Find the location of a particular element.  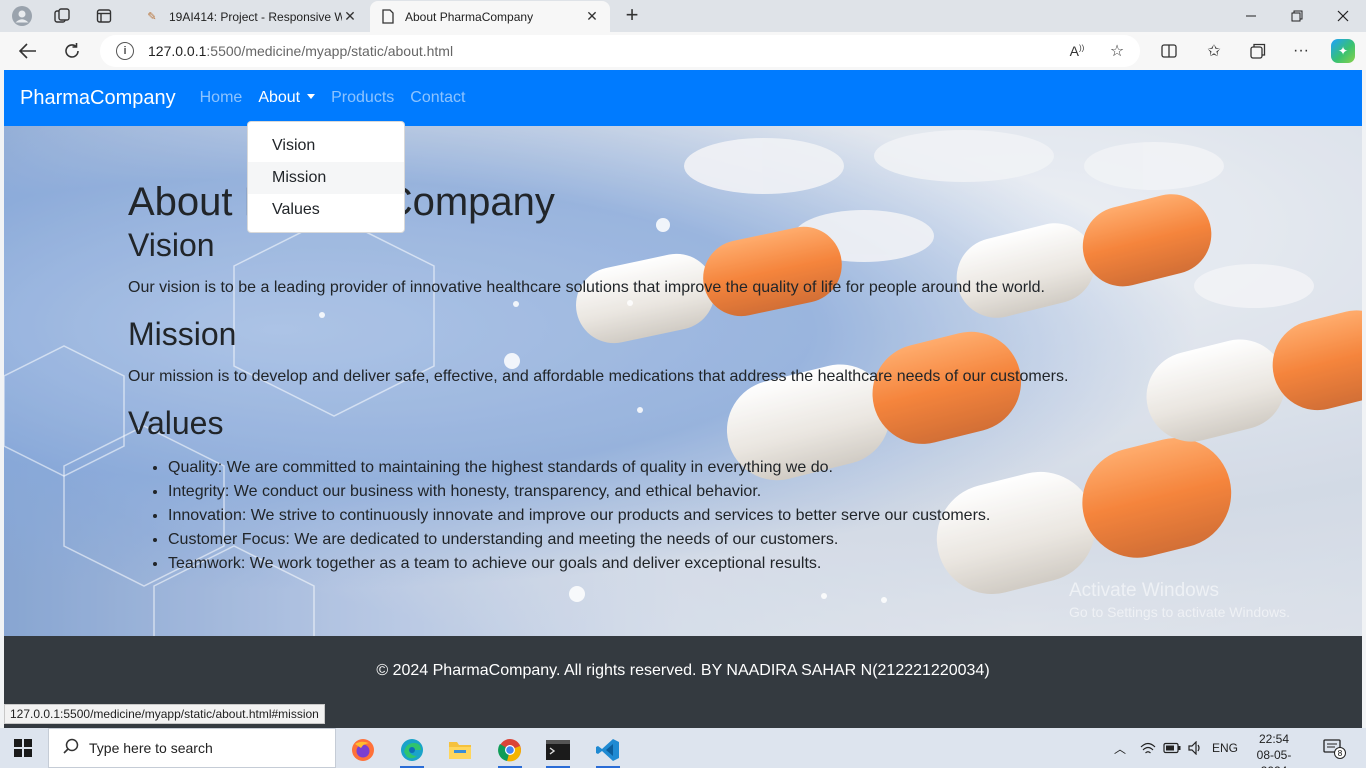

copilot-icon: ✦ is located at coordinates (1343, 51).